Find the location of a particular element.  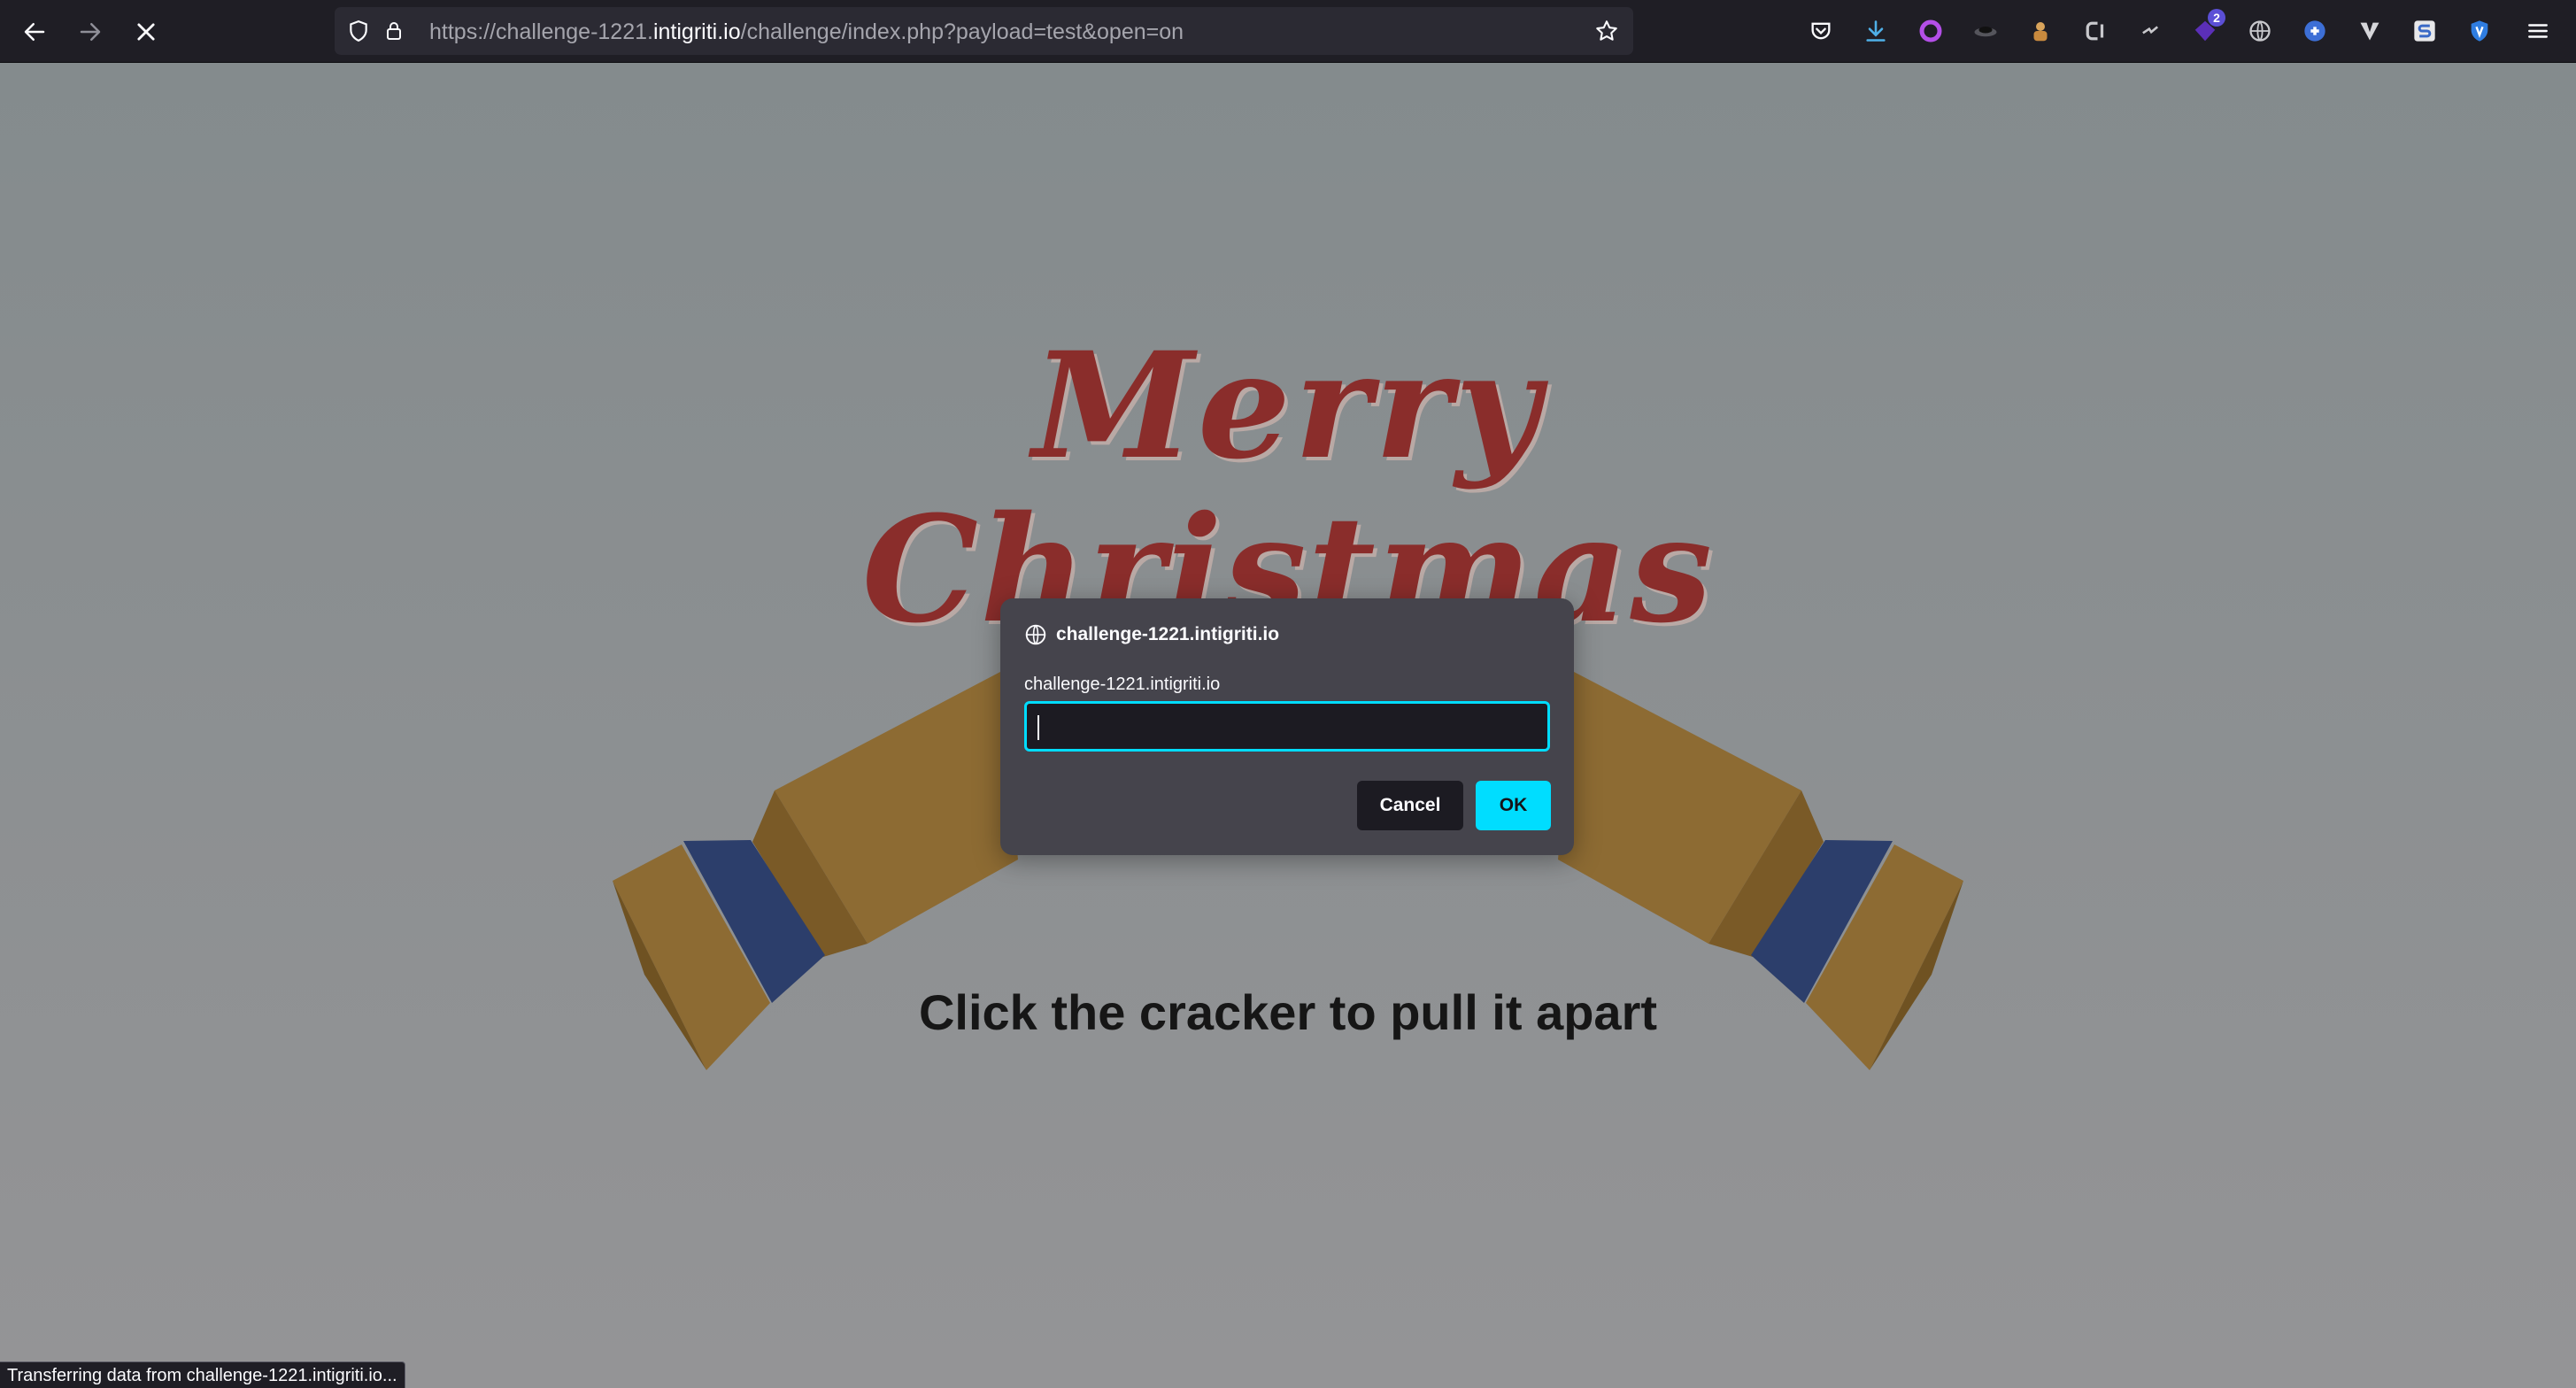

extension-c-icon is located at coordinates (2095, 31).